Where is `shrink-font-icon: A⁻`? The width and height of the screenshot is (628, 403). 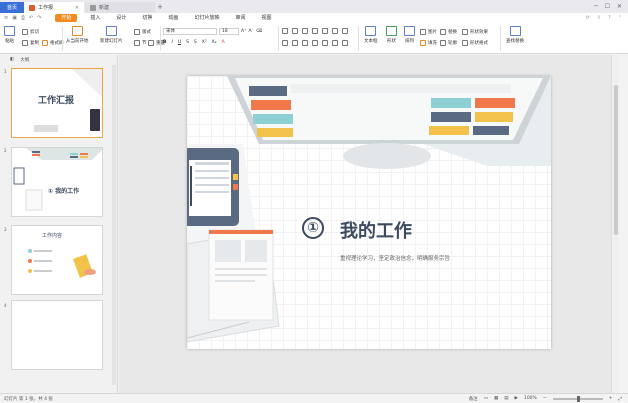
shrink-font-icon: A⁻ is located at coordinates (250, 31).